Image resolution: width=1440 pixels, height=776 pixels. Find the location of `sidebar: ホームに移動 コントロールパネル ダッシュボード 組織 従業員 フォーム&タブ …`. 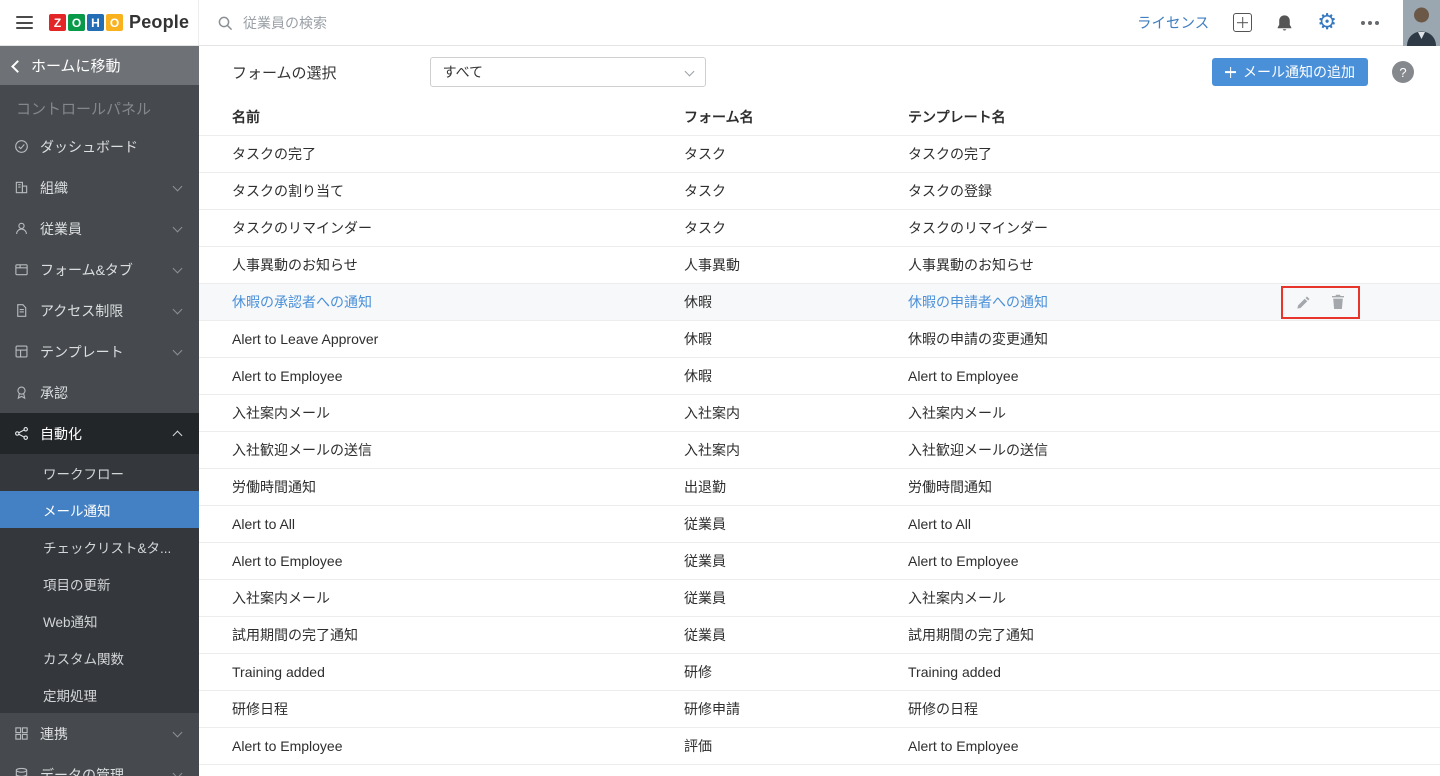

sidebar: ホームに移動 コントロールパネル ダッシュボード 組織 従業員 フォーム&タブ … is located at coordinates (99, 411).